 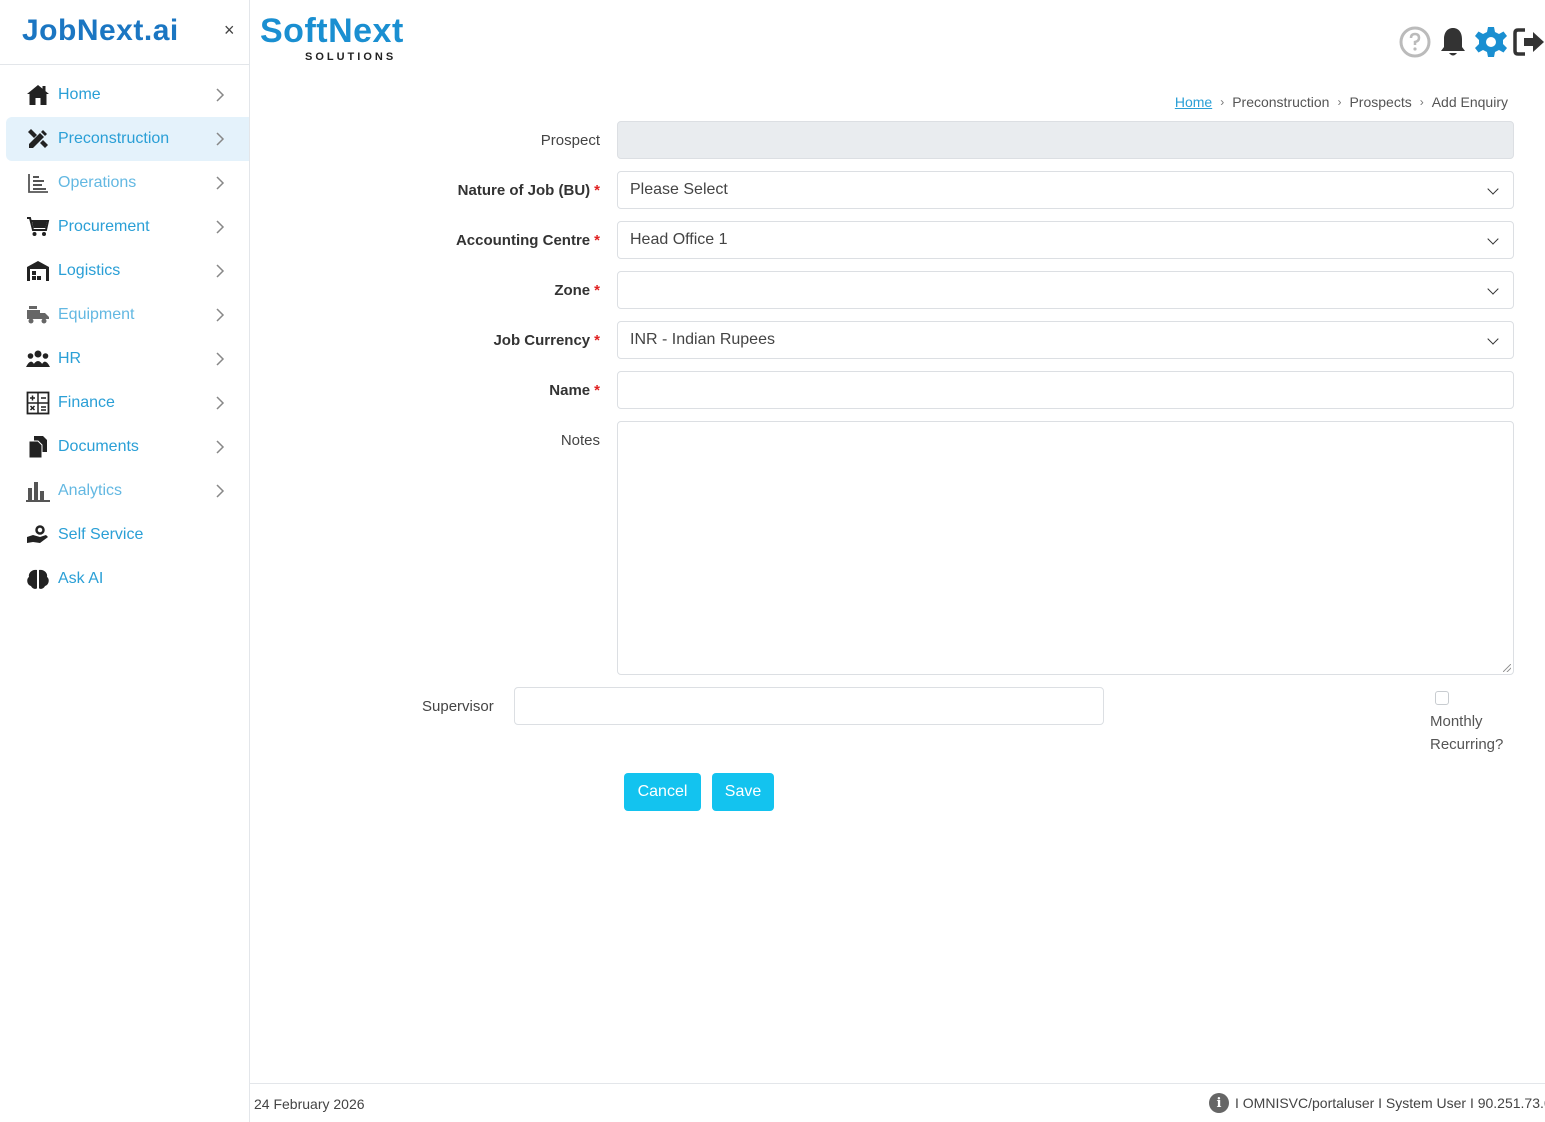 I want to click on supervisor-label: Supervisor, so click(x=458, y=706).